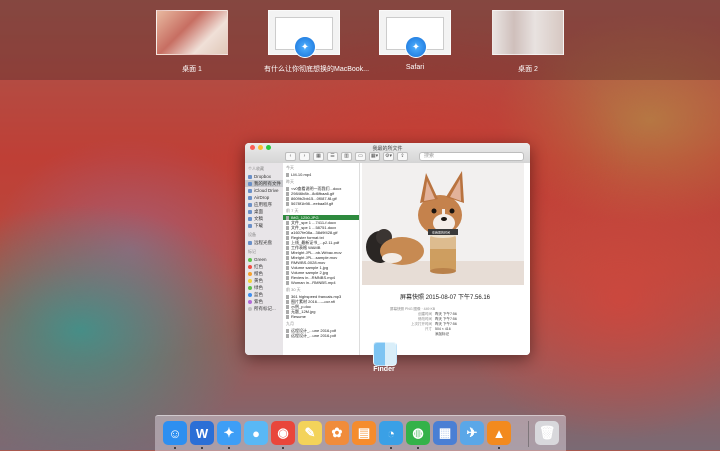 This screenshot has width=720, height=451. What do you see at coordinates (264, 190) in the screenshot?
I see `sidebar-item-icloud-drive: iCloud Drive` at bounding box center [264, 190].